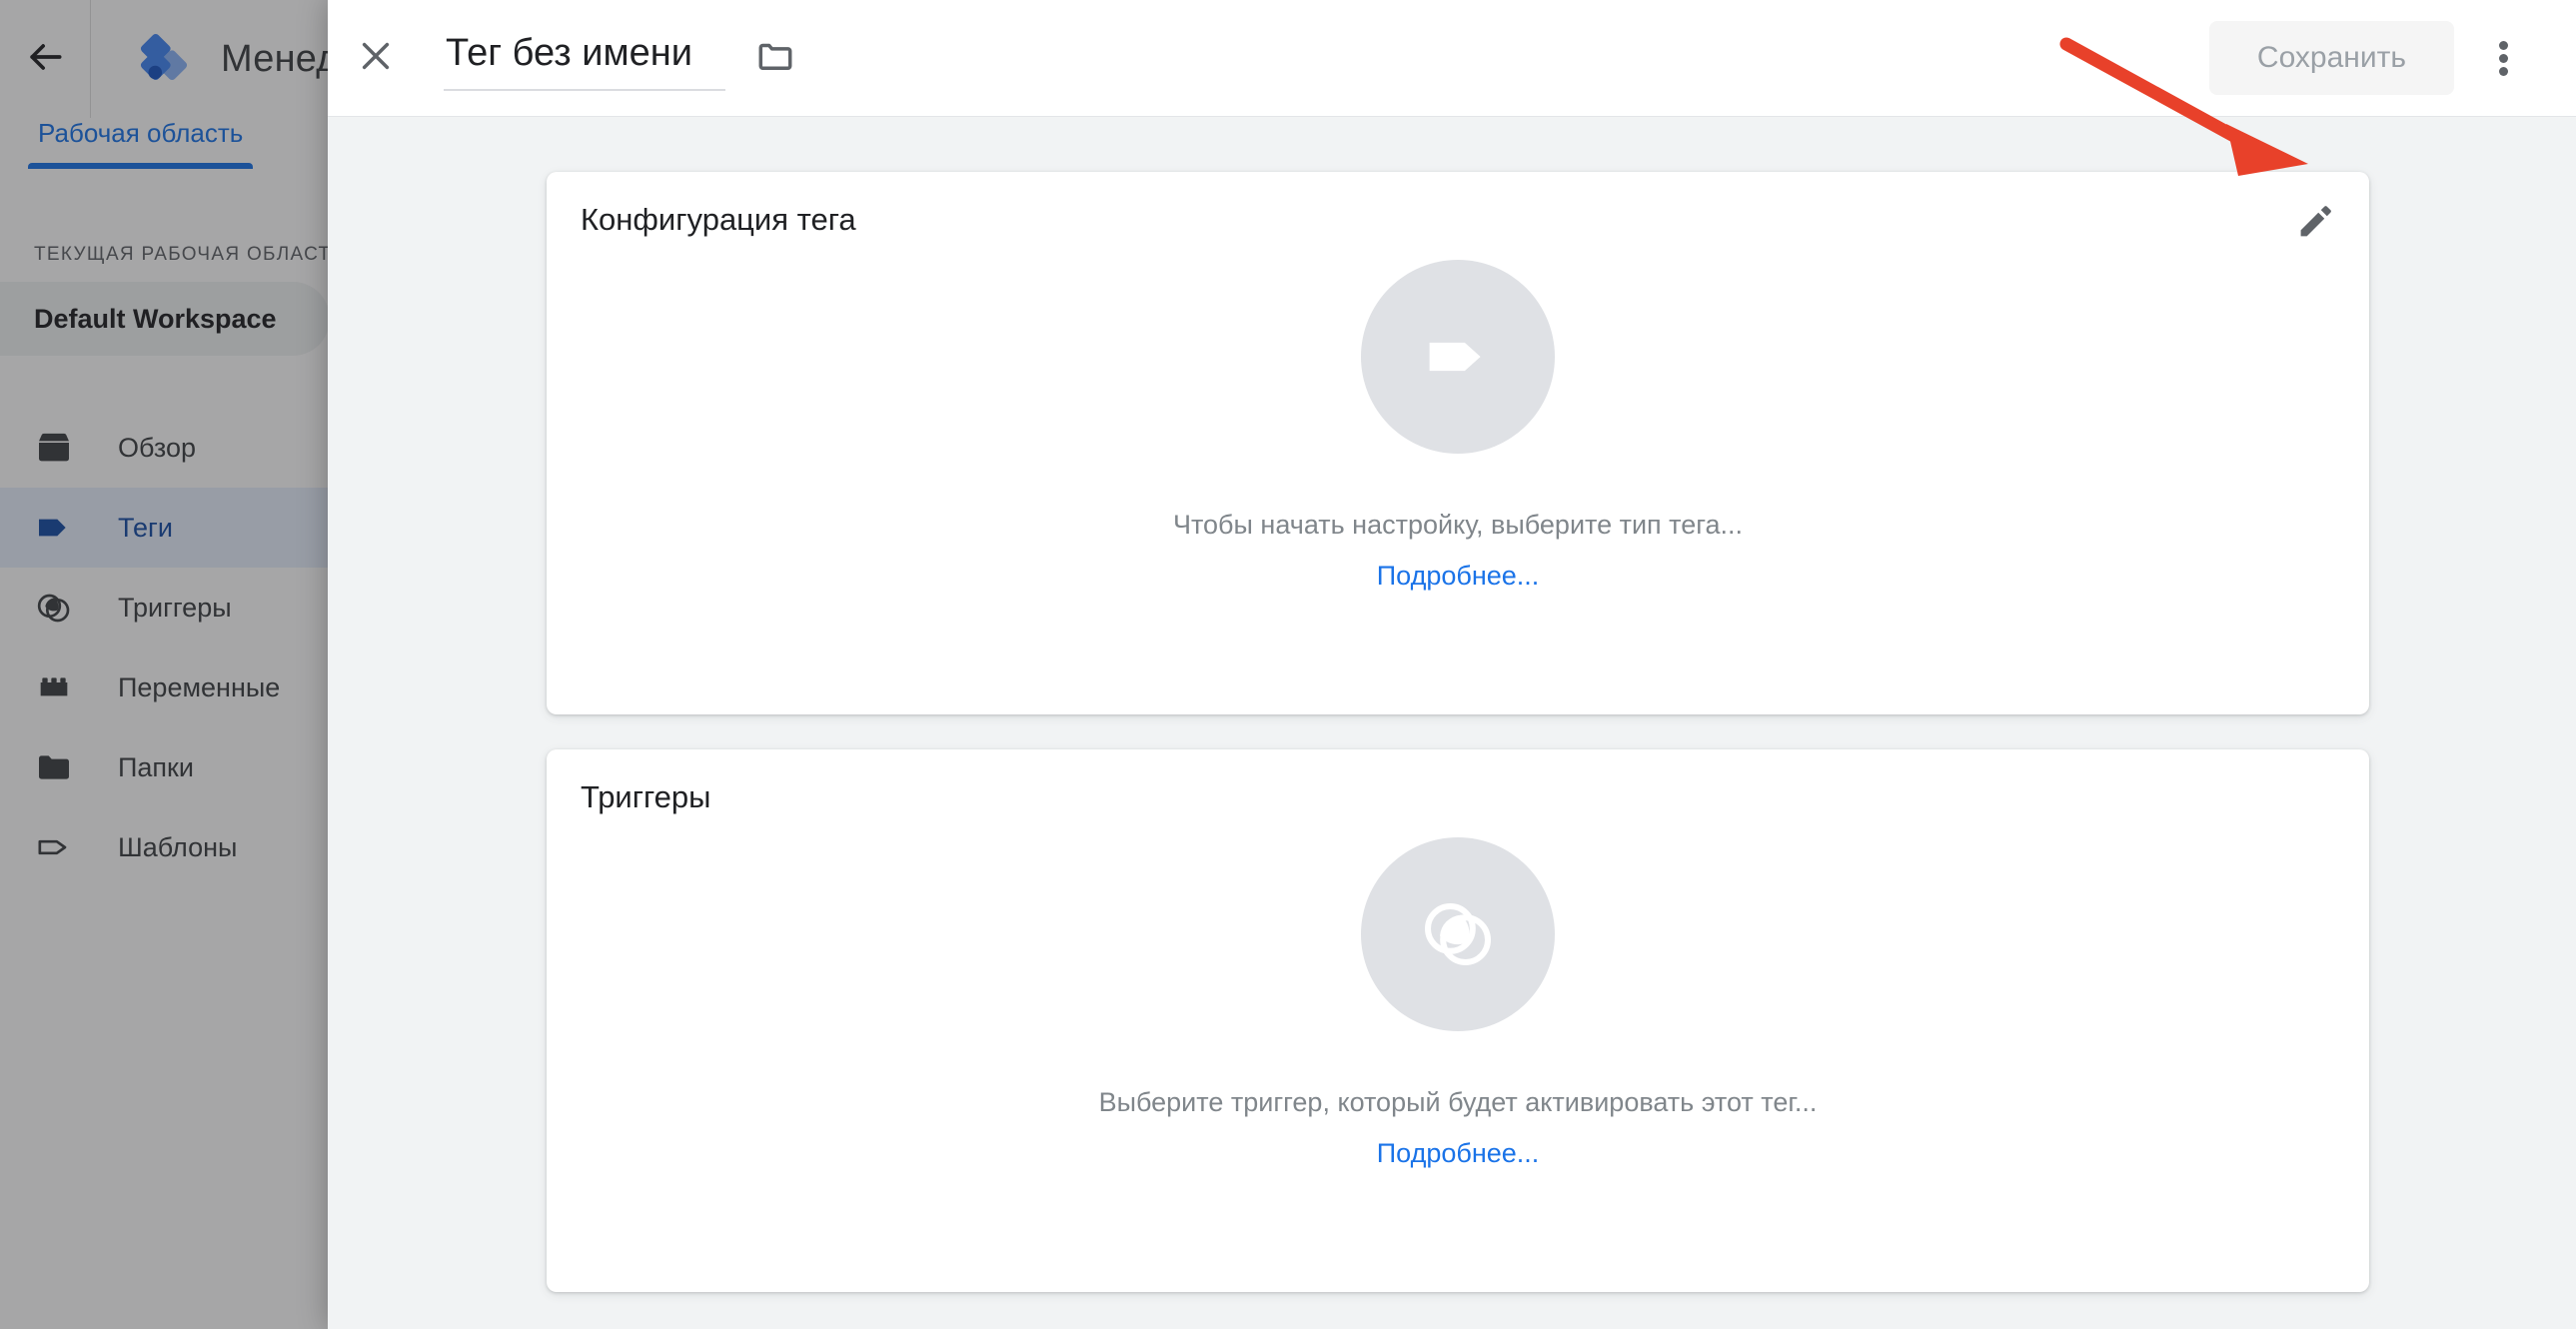 Image resolution: width=2576 pixels, height=1329 pixels. I want to click on card-title: Конфигурация тега, so click(718, 219).